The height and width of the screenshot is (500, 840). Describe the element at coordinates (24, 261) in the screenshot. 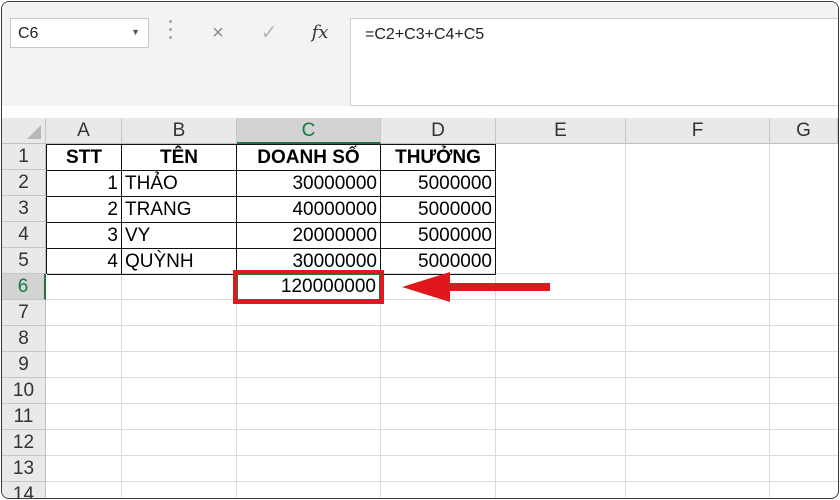

I see `row-header-5: 5` at that location.